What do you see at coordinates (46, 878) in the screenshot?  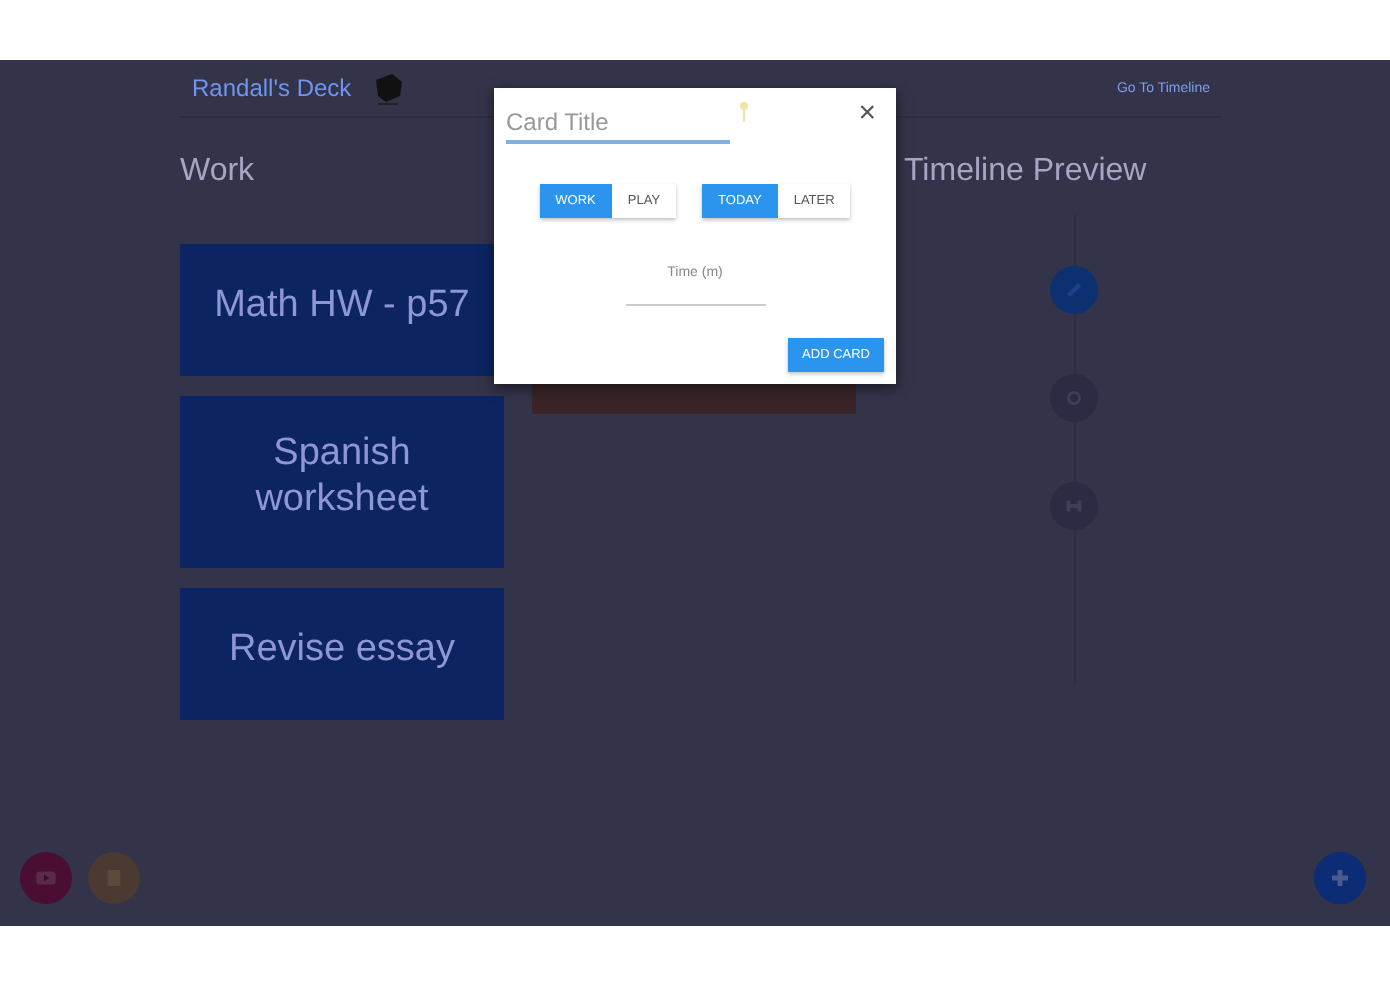 I see `video-play-icon` at bounding box center [46, 878].